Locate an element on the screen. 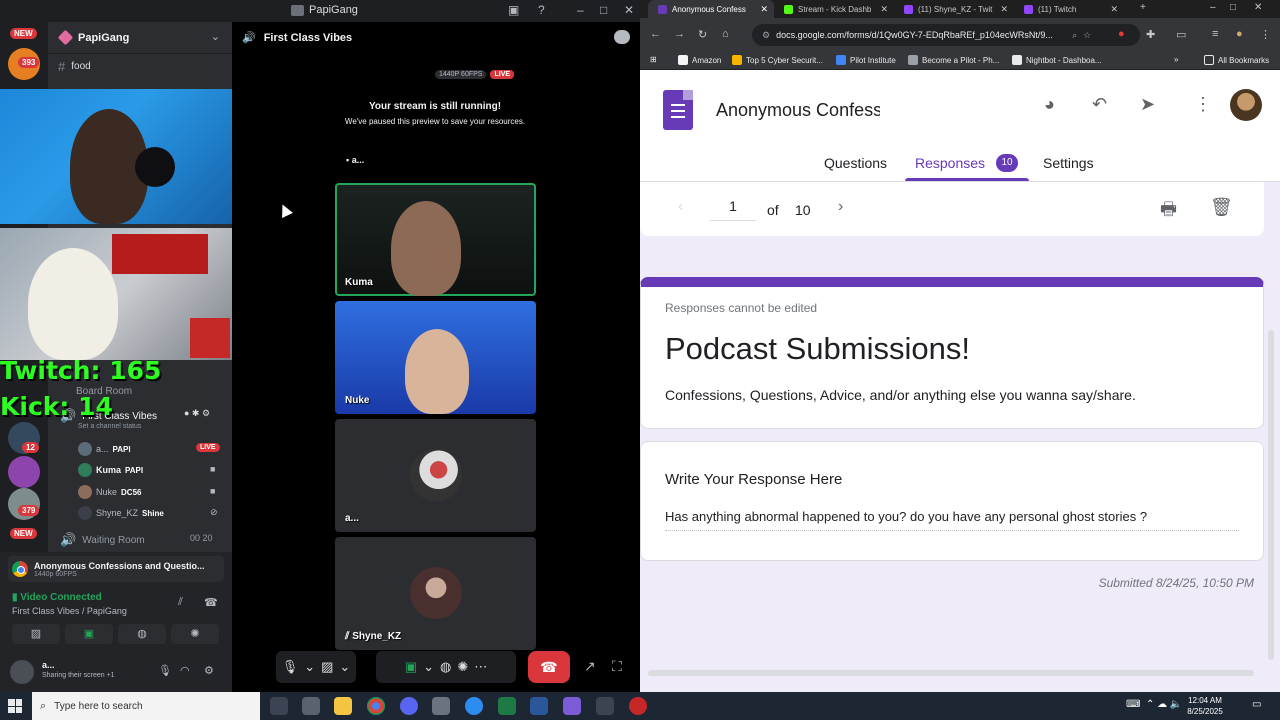  google-forms-logo is located at coordinates (678, 110).